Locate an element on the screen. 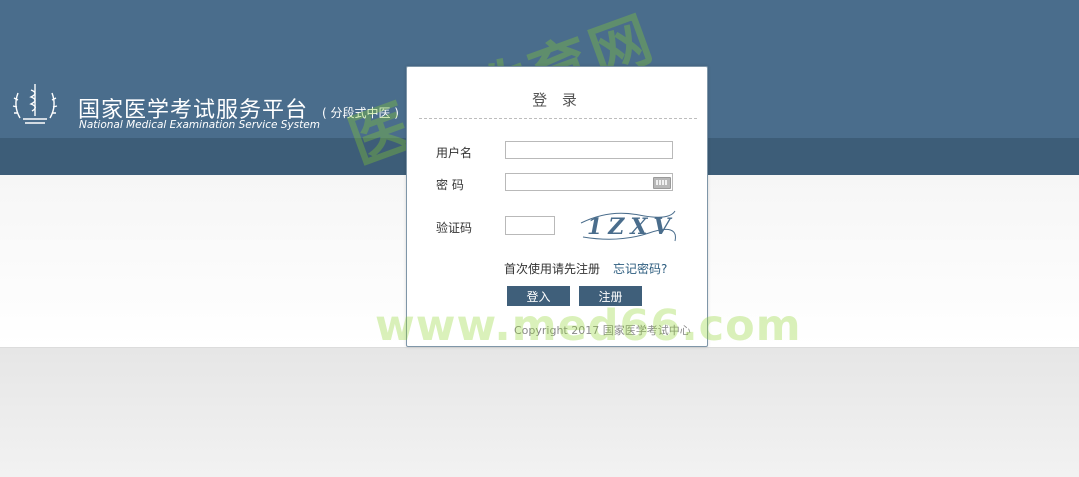  keyboard-icon is located at coordinates (662, 183).